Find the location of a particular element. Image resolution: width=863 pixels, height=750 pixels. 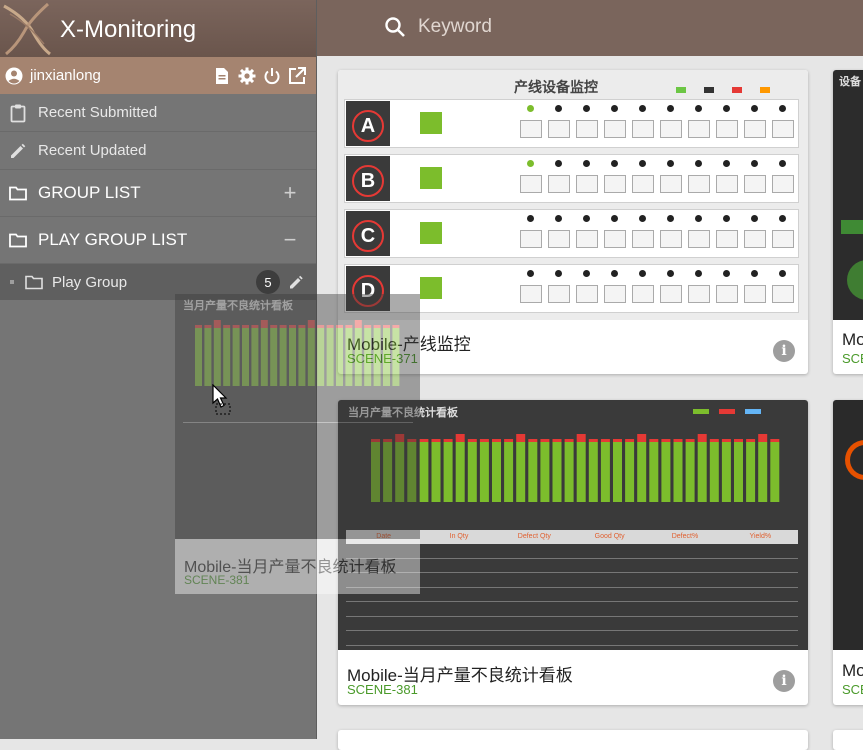

nav-recent-submitted: Recent Submitted is located at coordinates (158, 113).